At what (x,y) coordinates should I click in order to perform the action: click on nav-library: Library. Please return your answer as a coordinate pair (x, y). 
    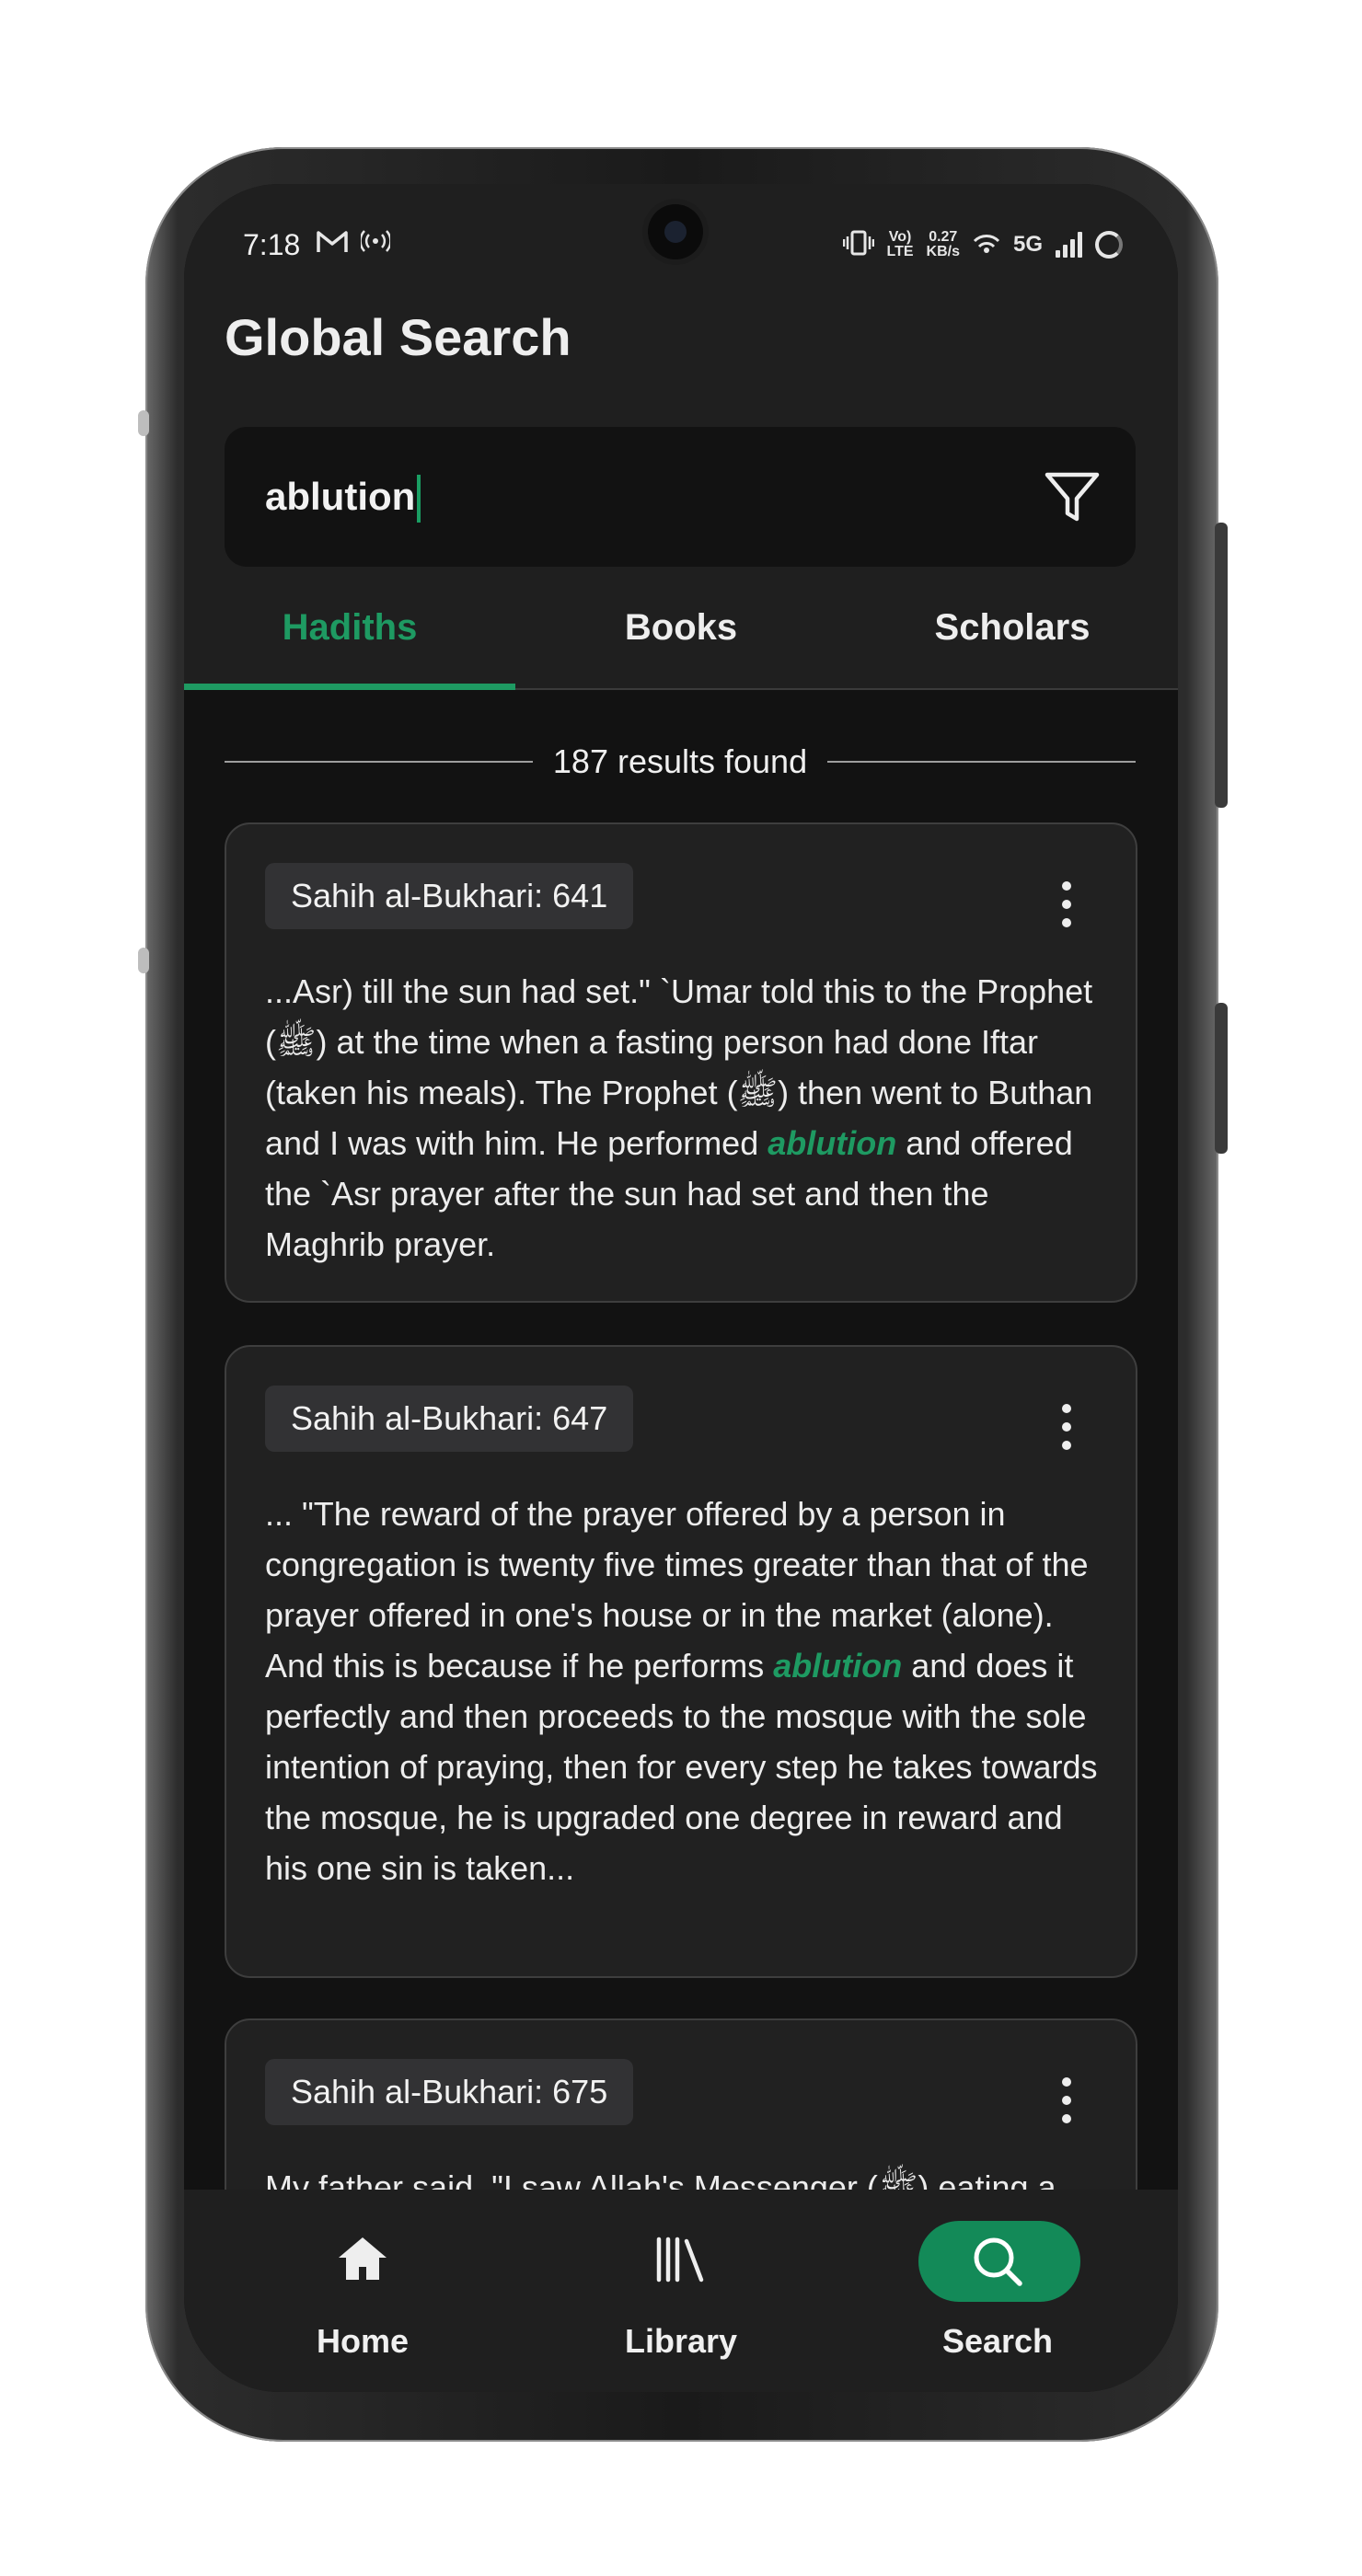
    Looking at the image, I should click on (681, 2290).